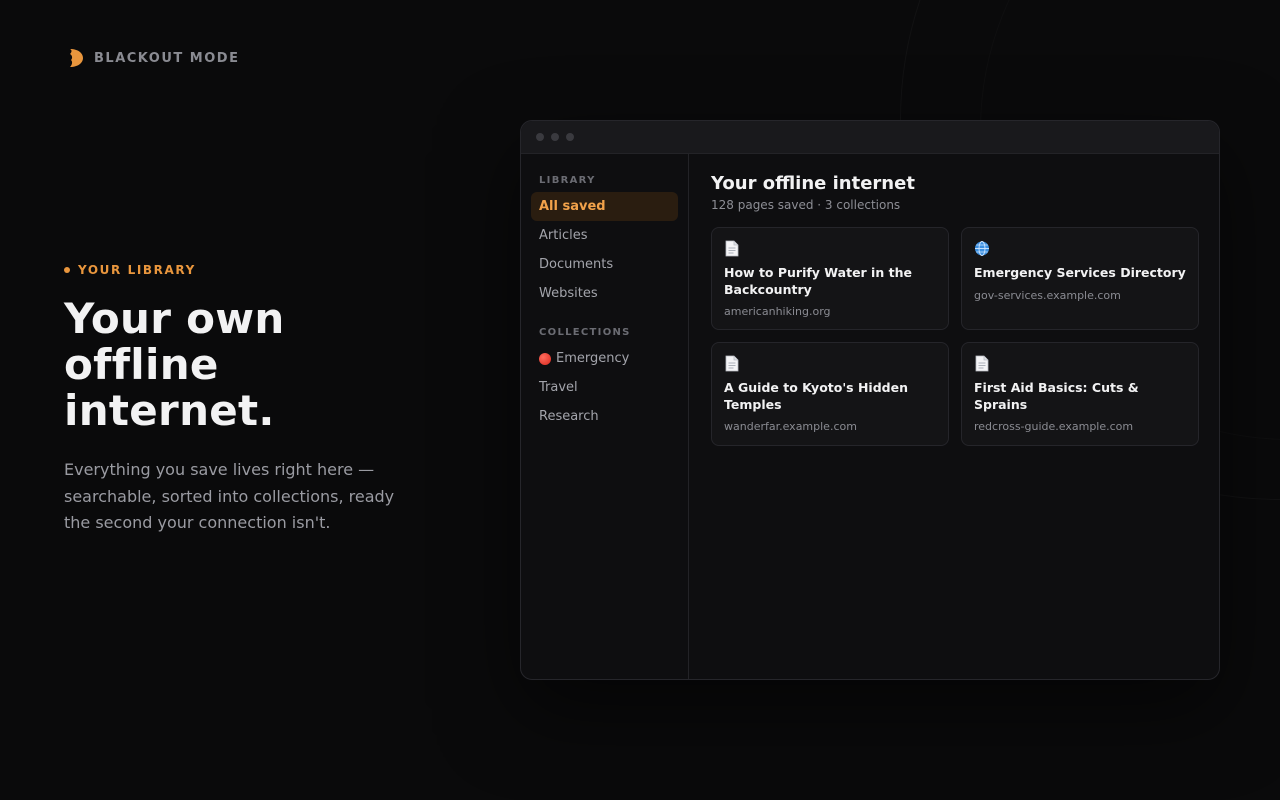 This screenshot has width=1280, height=800. I want to click on sidebar-item-label: Websites, so click(568, 293).